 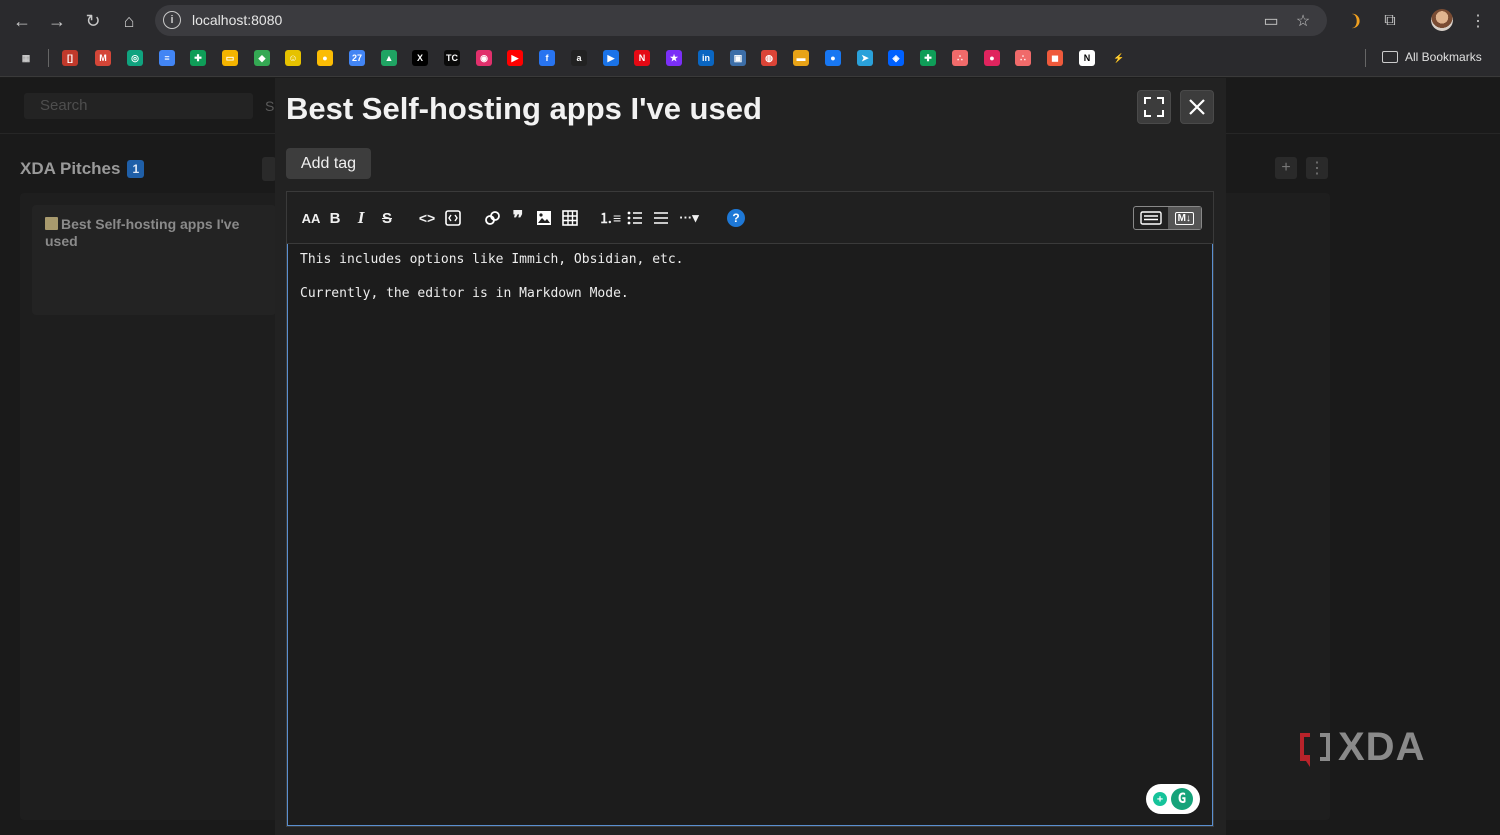 I want to click on column-title: XDA Pitches 1, so click(x=82, y=169).